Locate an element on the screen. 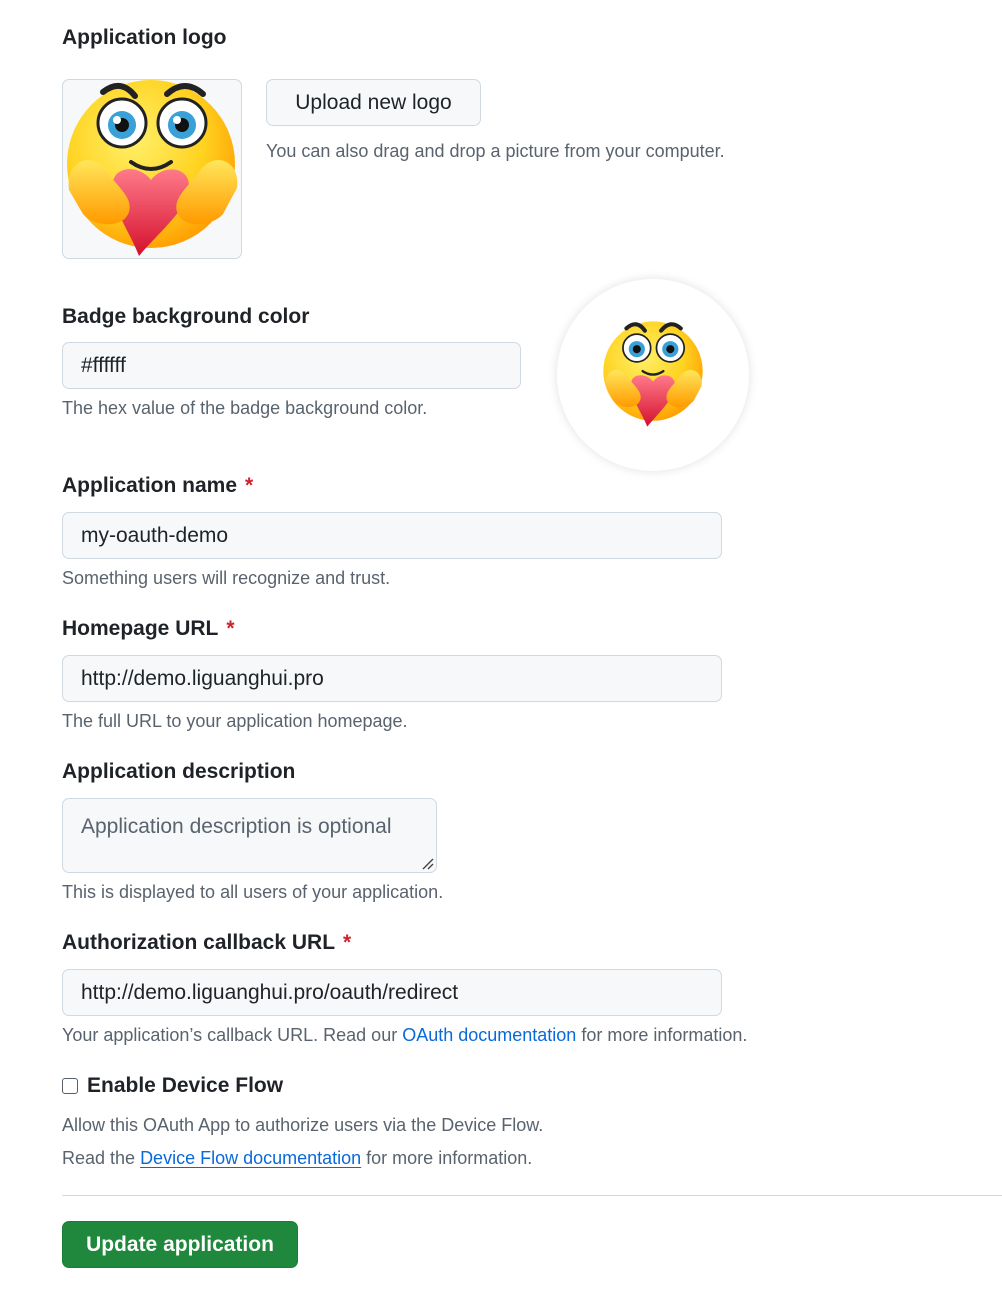 Image resolution: width=1002 pixels, height=1308 pixels. callback-url-label: Authorization callback URL * is located at coordinates (206, 943).